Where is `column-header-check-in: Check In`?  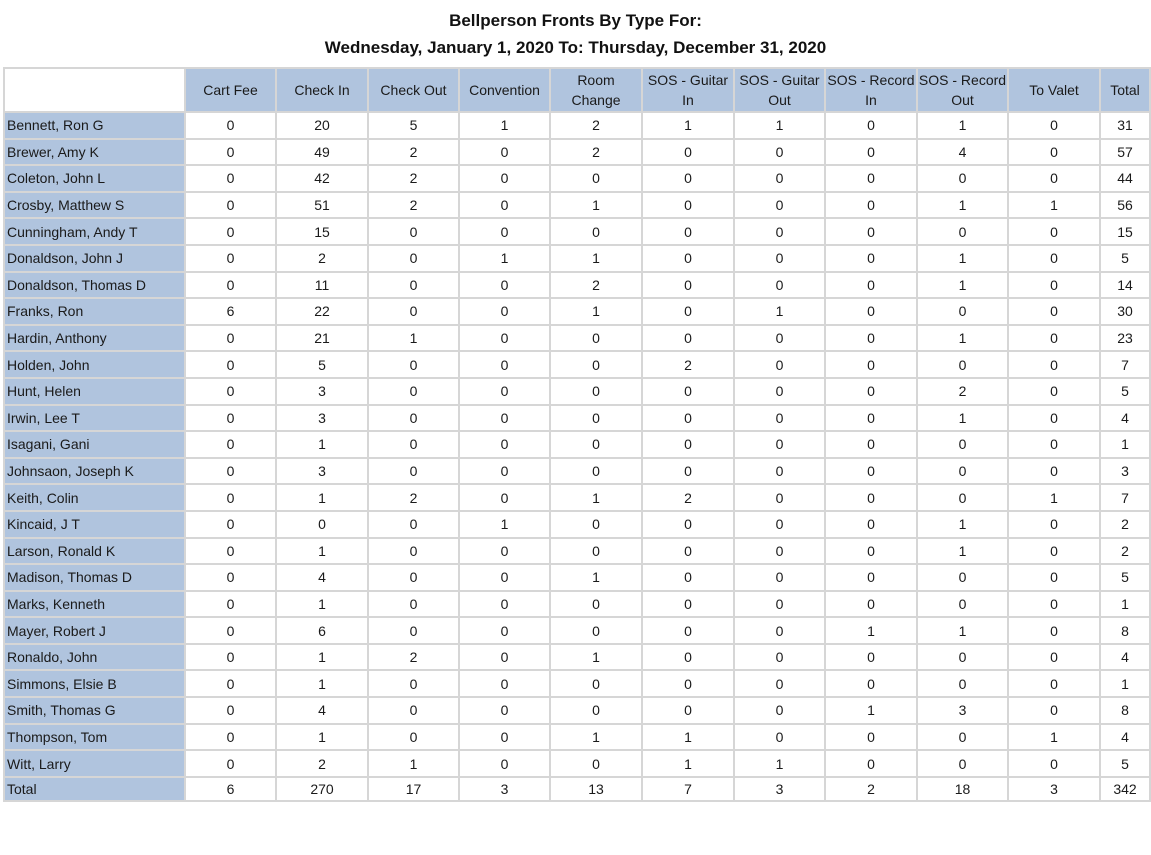
column-header-check-in: Check In is located at coordinates (322, 90).